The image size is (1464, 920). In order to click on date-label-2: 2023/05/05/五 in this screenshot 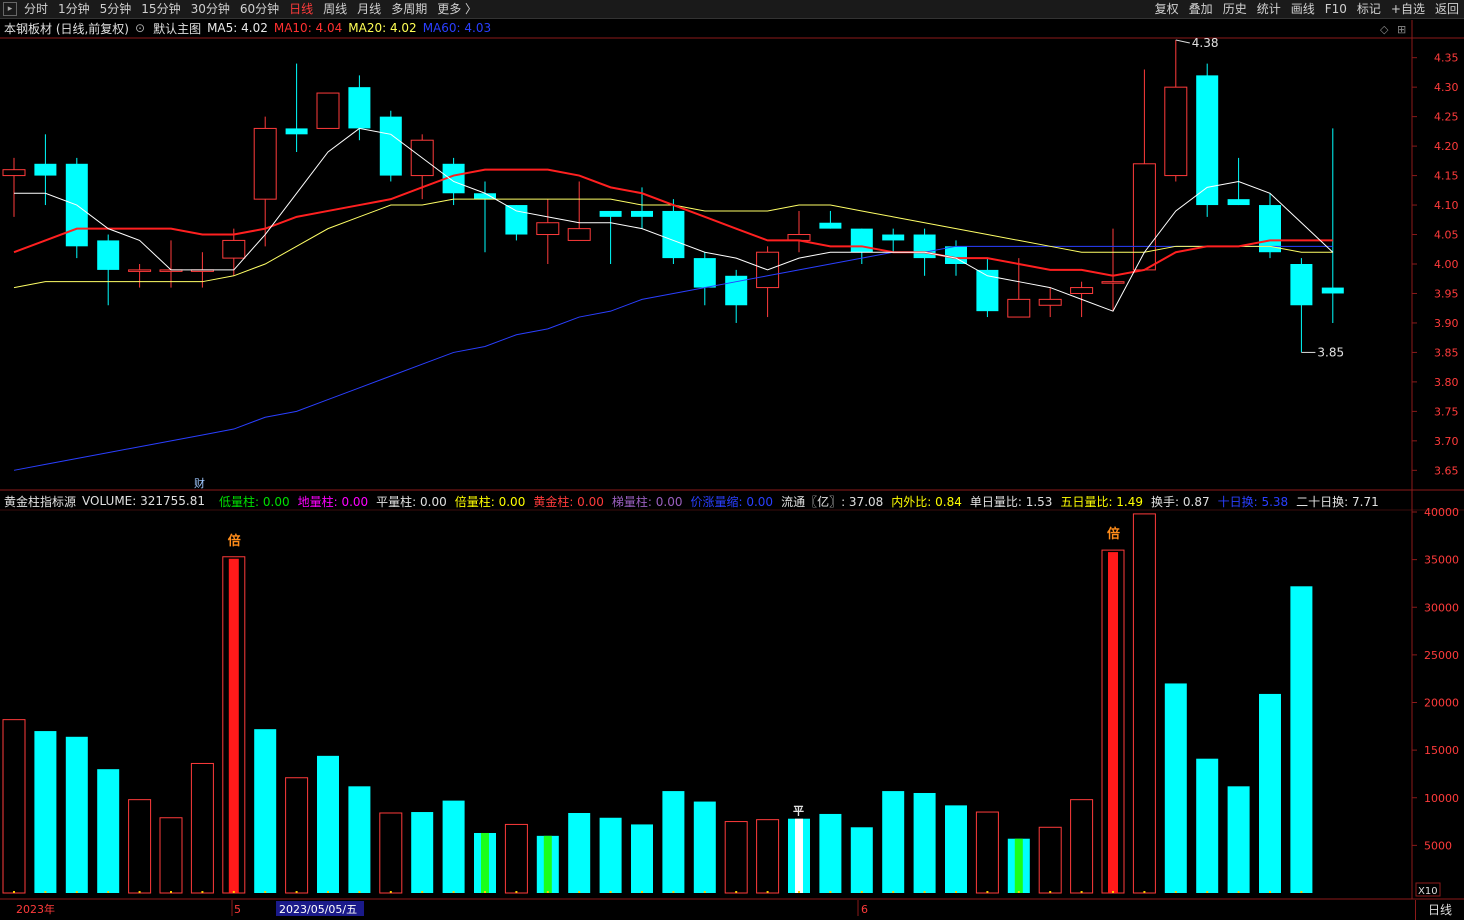, I will do `click(318, 909)`.